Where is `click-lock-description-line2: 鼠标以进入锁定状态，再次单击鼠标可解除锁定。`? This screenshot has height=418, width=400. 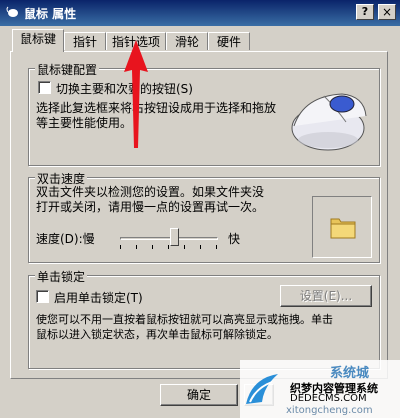 click-lock-description-line2: 鼠标以进入锁定状态，再次单击鼠标可解除锁定。 is located at coordinates (157, 334).